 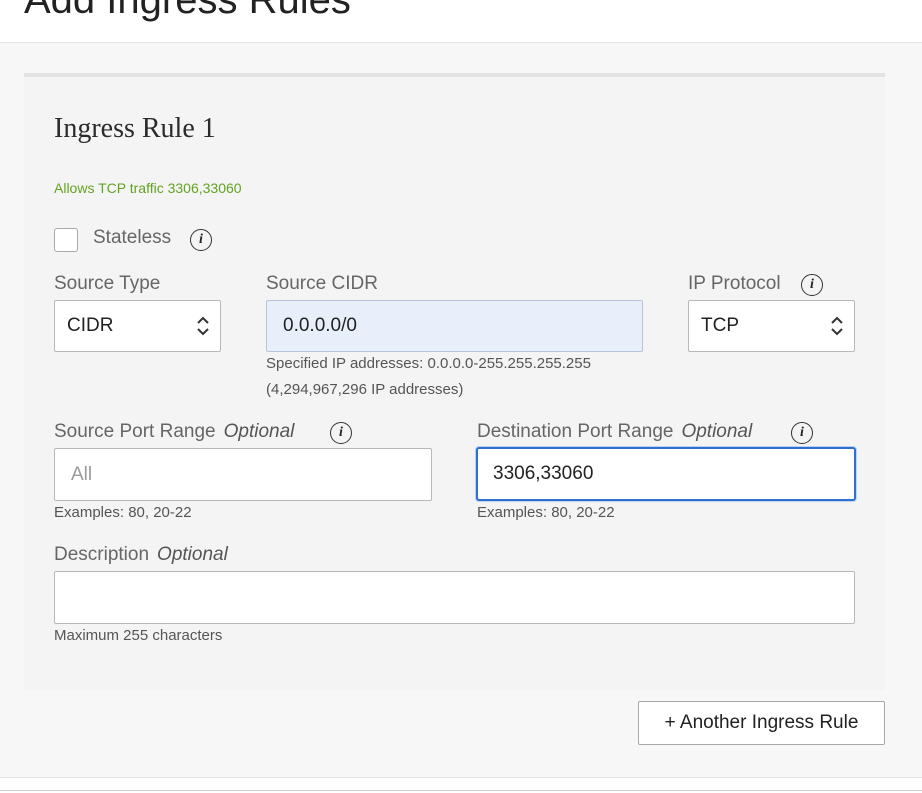 What do you see at coordinates (771, 326) in the screenshot?
I see `ip-protocol-select: TCP` at bounding box center [771, 326].